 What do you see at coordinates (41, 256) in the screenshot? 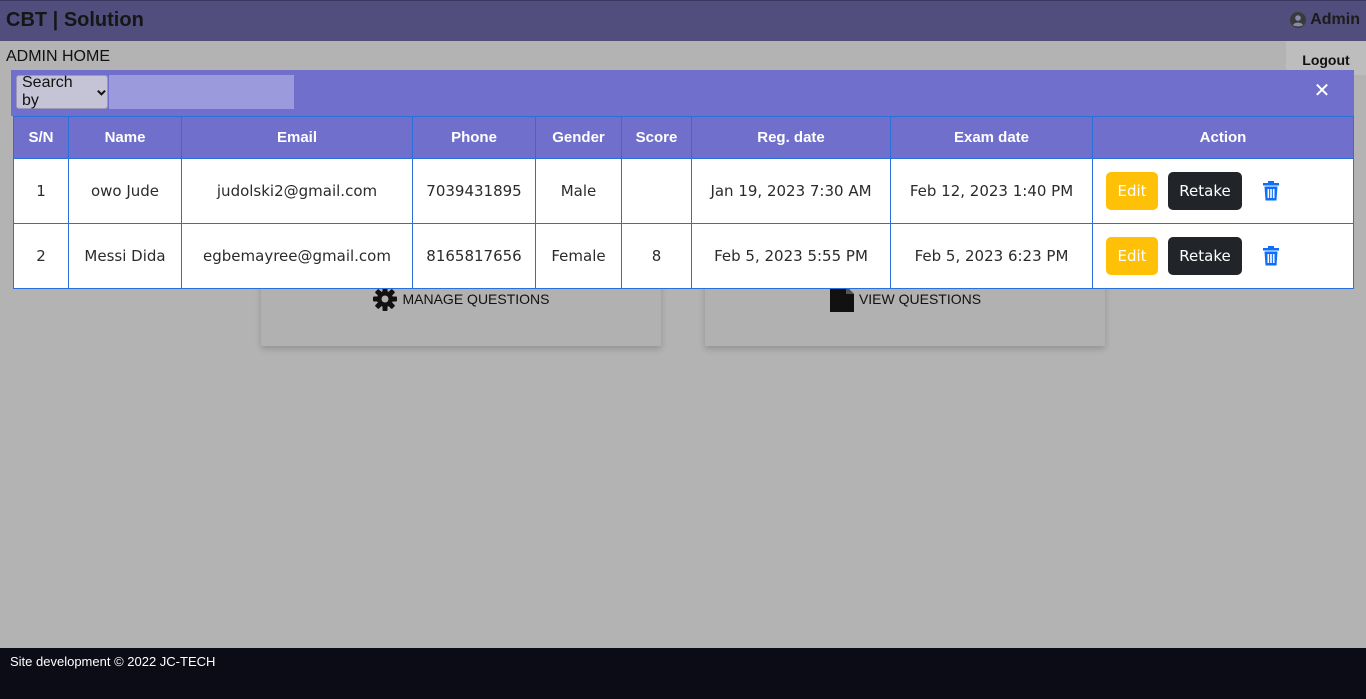
I see `cell-sn: 2` at bounding box center [41, 256].